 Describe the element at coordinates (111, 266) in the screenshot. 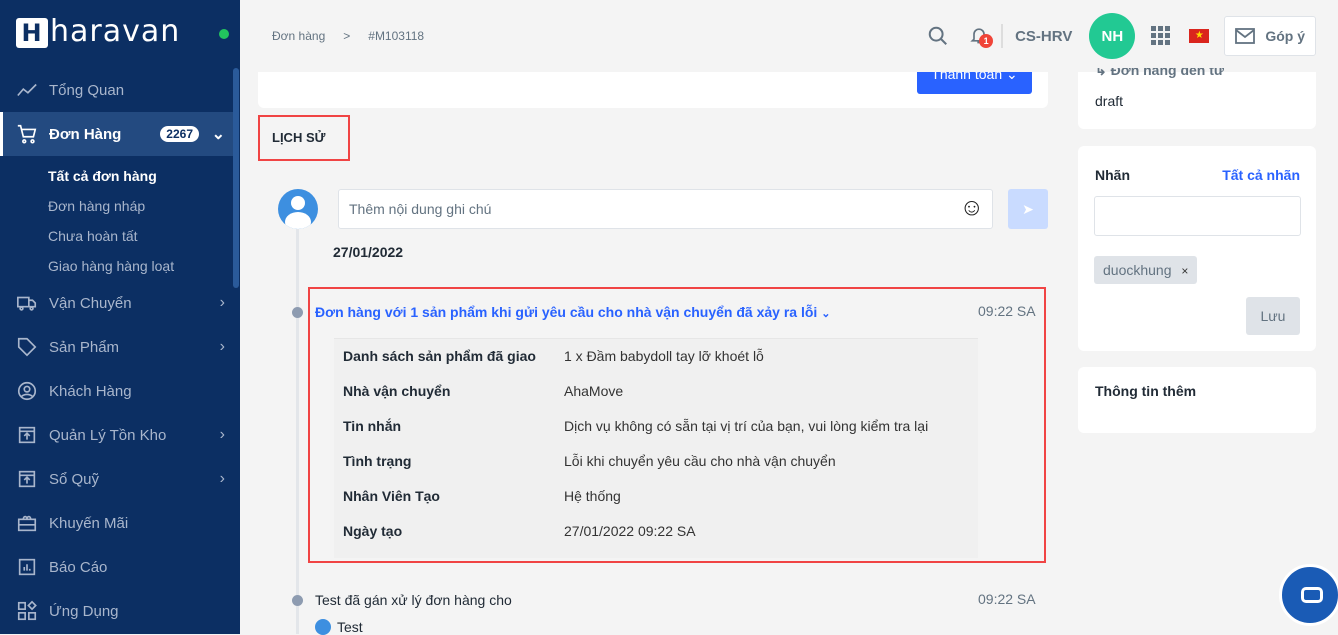

I see `sidebar-sub-bulk-shipping: Giao hàng hàng loạt` at that location.